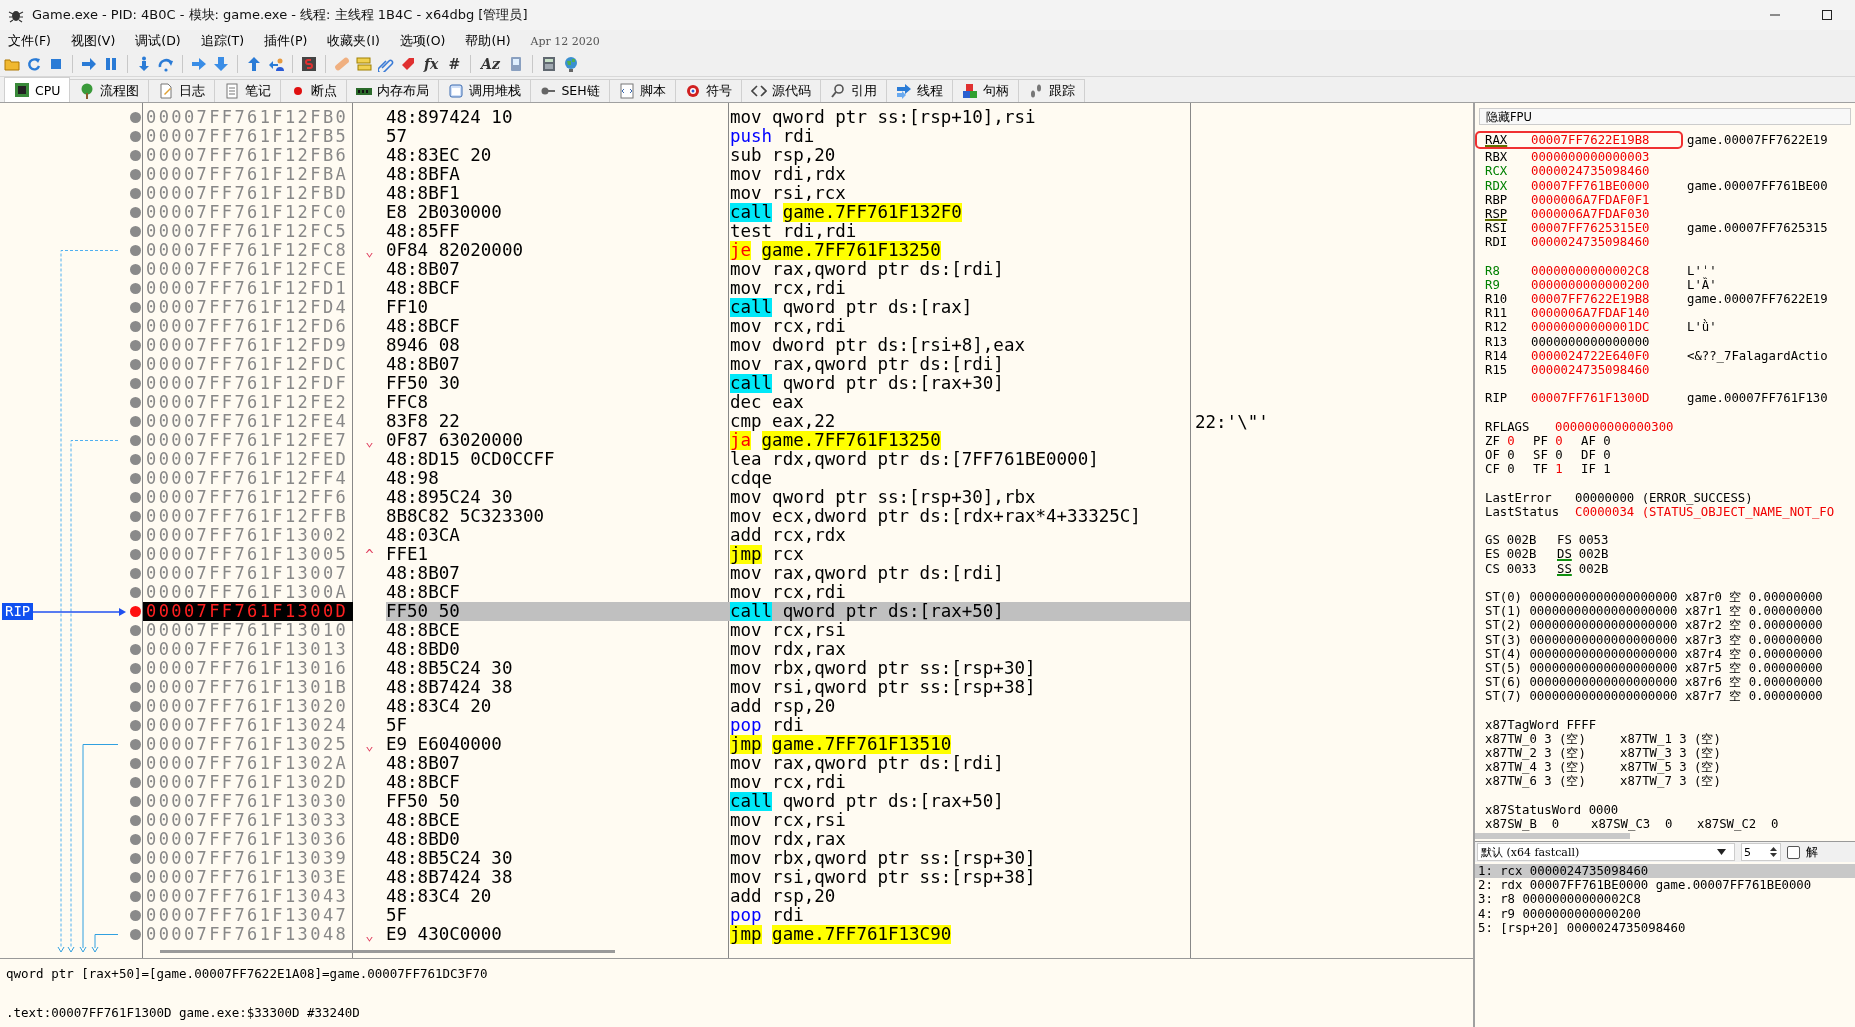 This screenshot has width=1855, height=1027. What do you see at coordinates (1705, 512) in the screenshot?
I see `error-code: C0000034 (STATUS_OBJECT_NAME_NOT_FO` at bounding box center [1705, 512].